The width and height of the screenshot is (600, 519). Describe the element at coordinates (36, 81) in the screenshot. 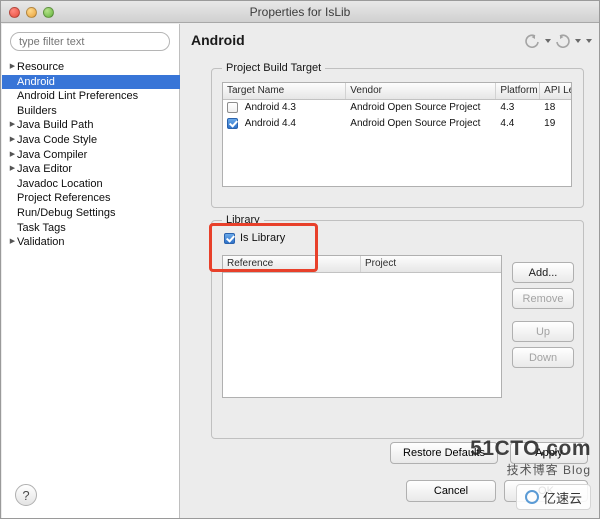

I see `sidebar-item-label: Android` at that location.